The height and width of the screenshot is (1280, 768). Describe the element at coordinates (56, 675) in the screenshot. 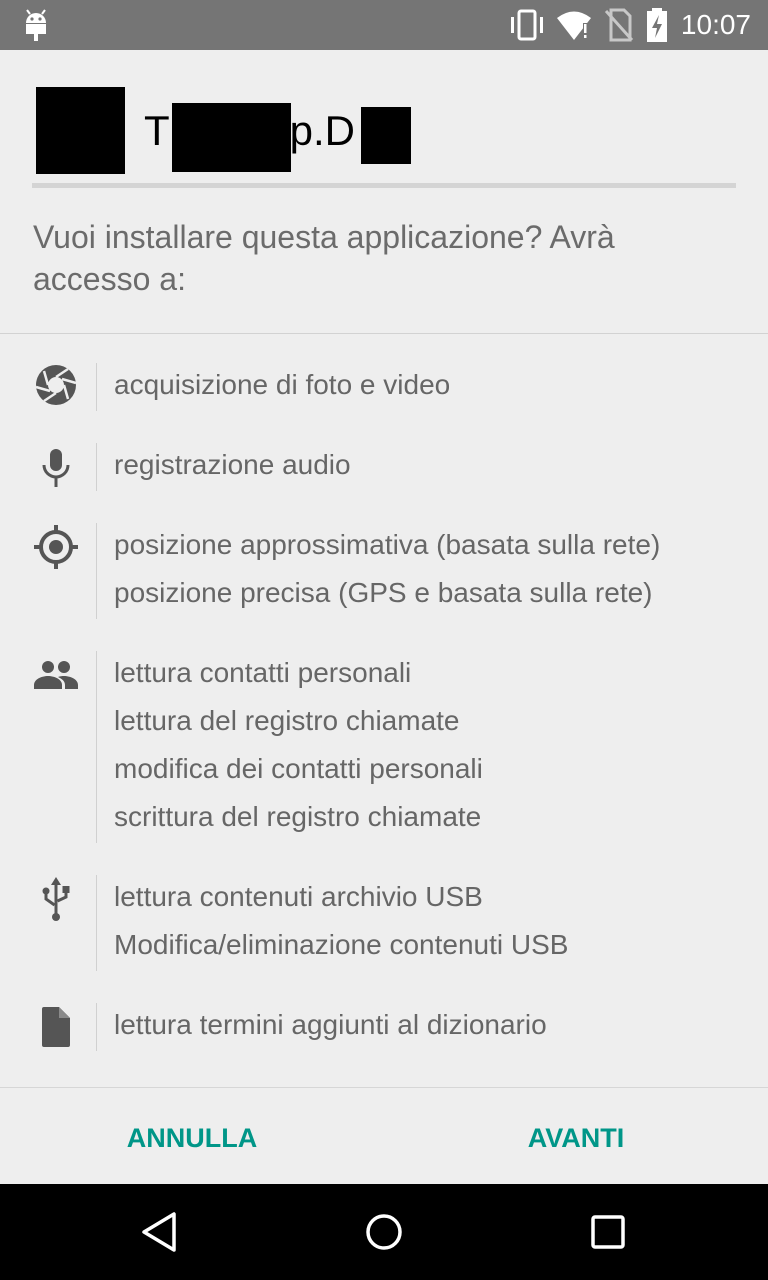

I see `contacts-icon` at that location.